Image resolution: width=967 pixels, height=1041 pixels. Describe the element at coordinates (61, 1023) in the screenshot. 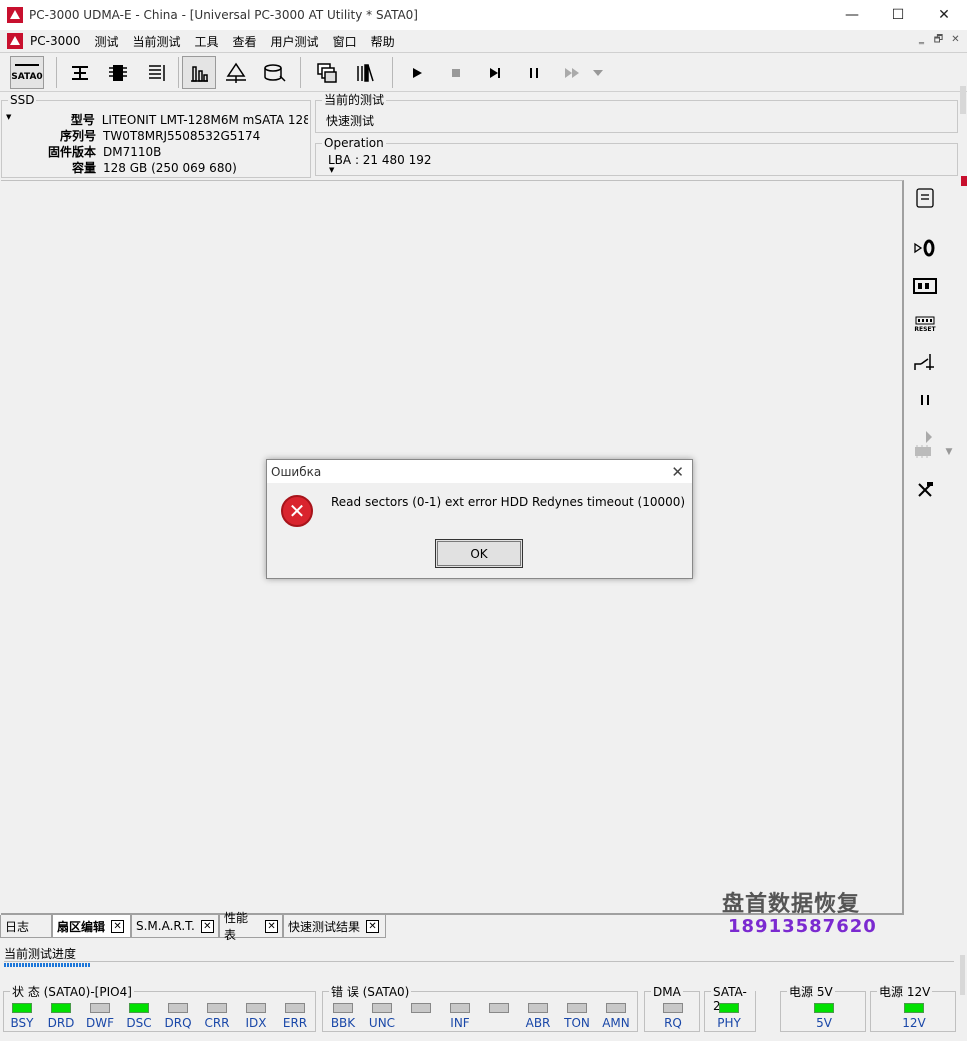

I see `led-label: DRD` at that location.